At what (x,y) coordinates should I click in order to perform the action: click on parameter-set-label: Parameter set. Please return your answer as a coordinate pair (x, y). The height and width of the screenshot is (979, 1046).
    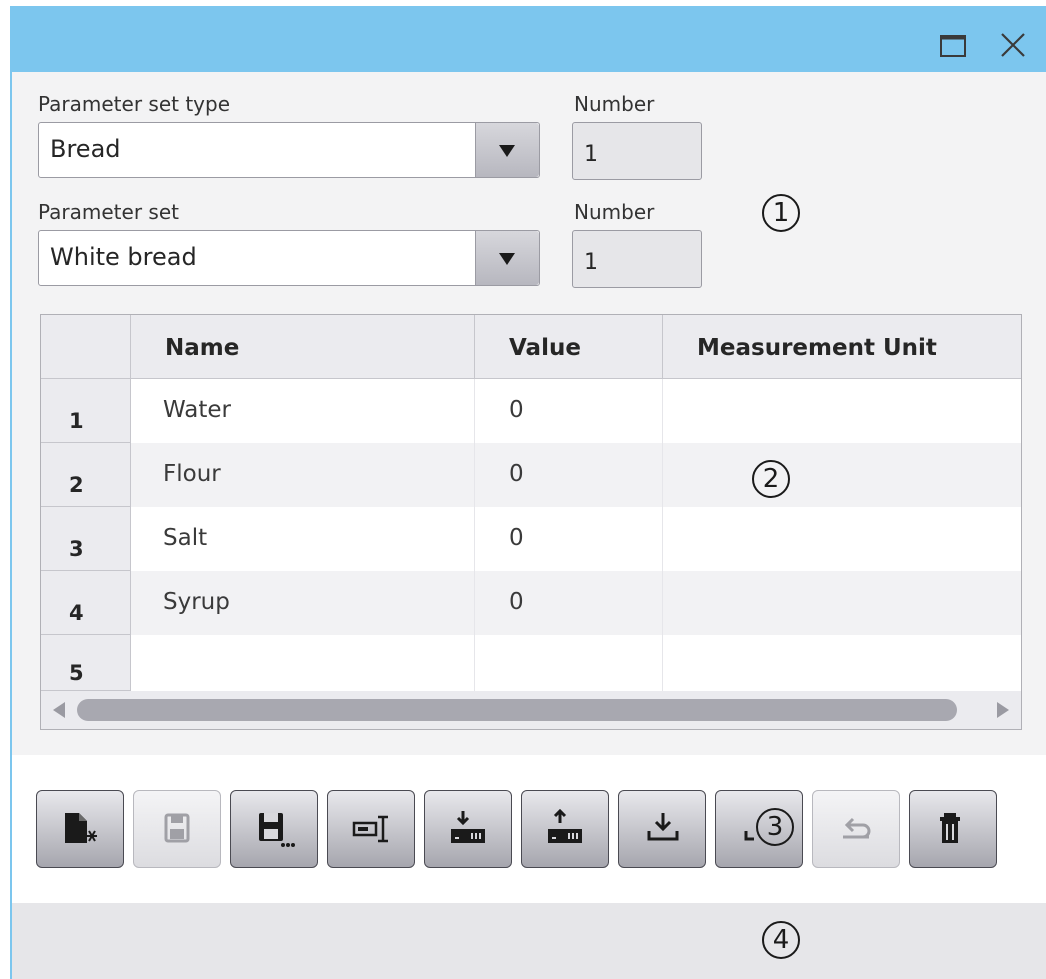
    Looking at the image, I should click on (108, 212).